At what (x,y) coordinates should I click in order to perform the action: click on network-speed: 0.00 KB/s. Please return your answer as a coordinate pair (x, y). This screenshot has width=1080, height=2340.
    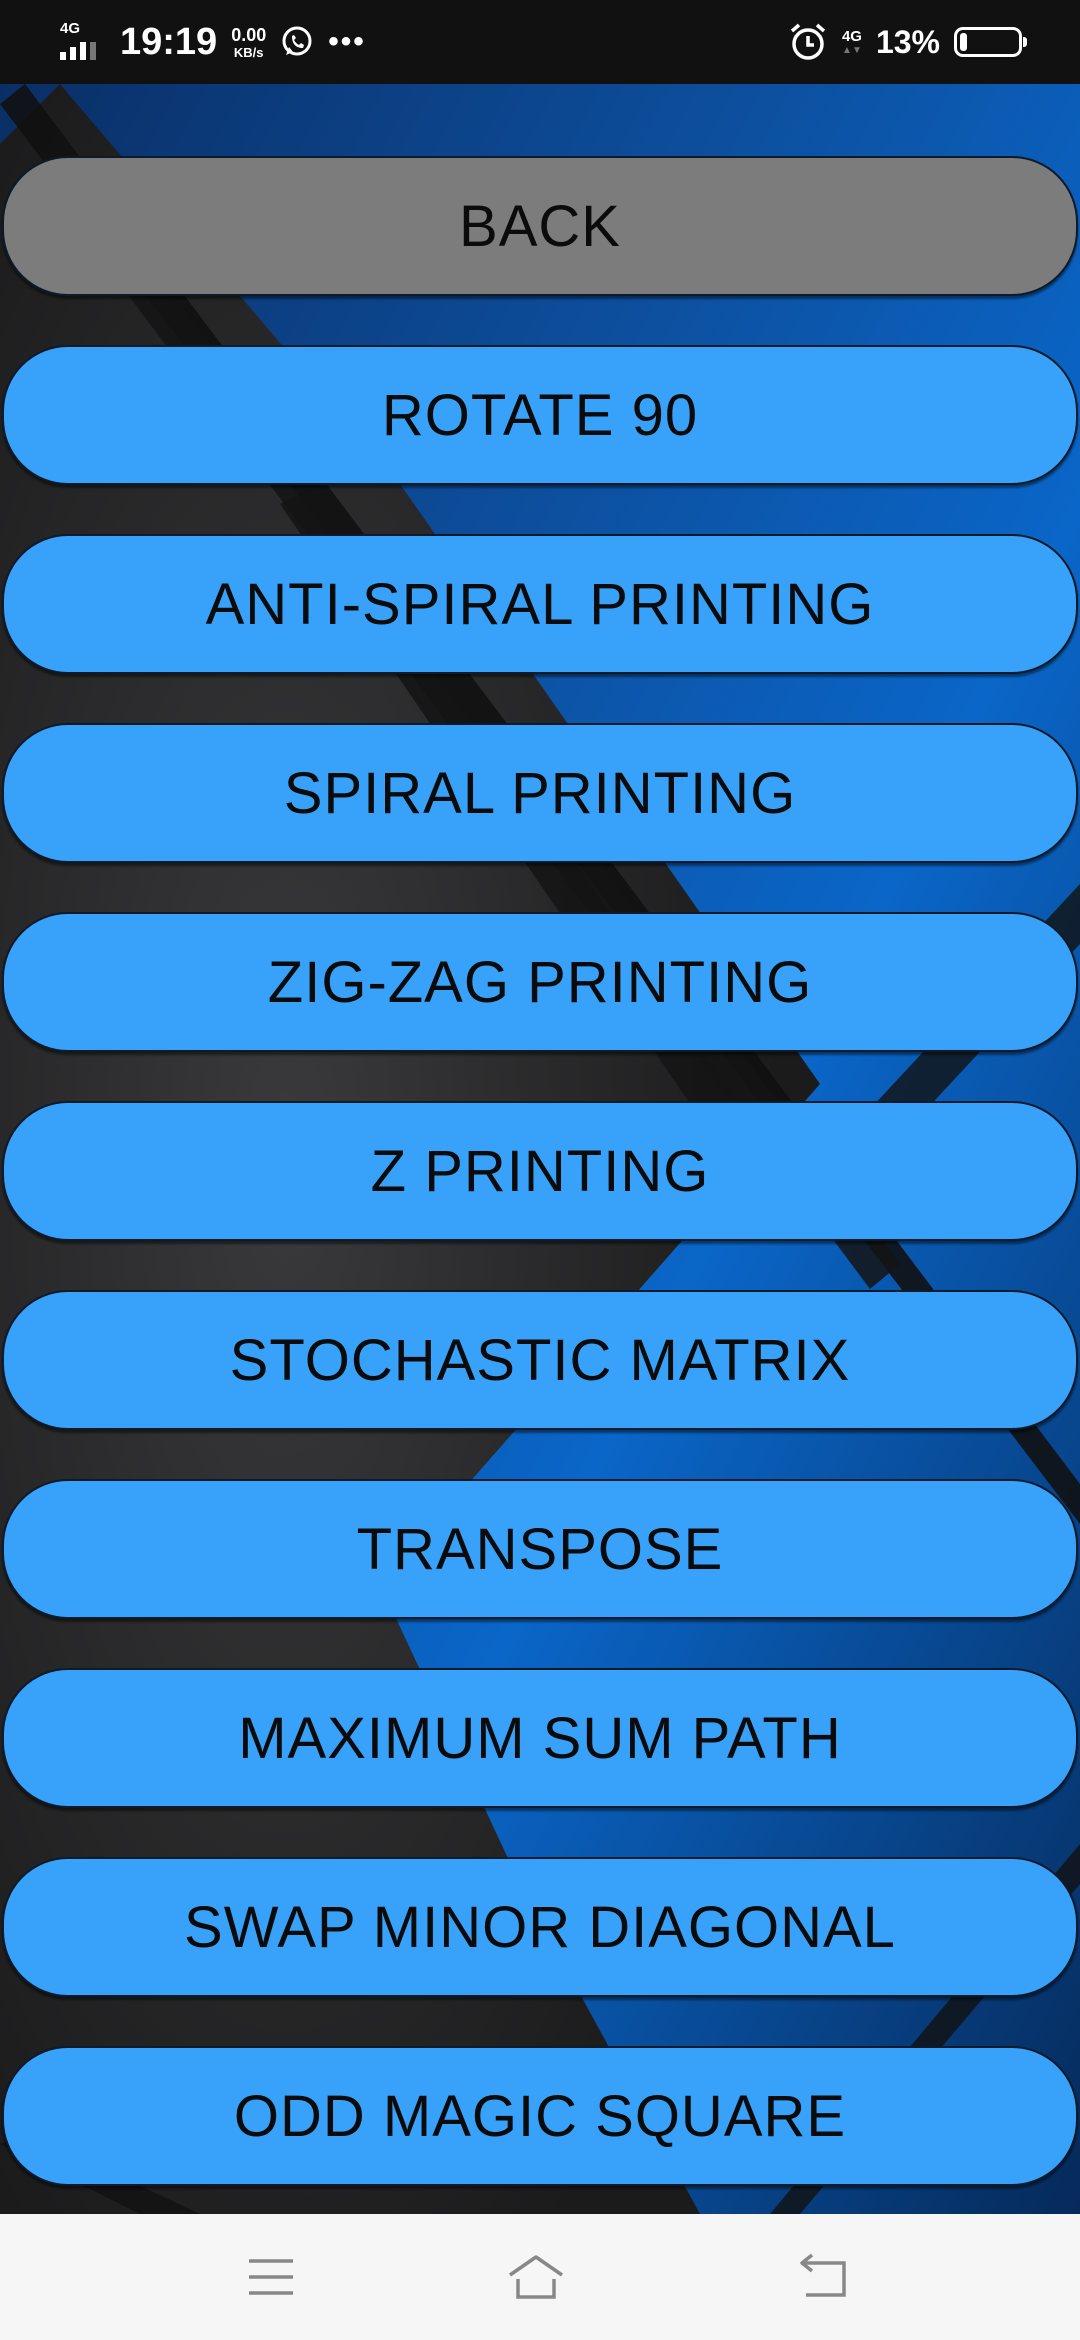
    Looking at the image, I should click on (248, 42).